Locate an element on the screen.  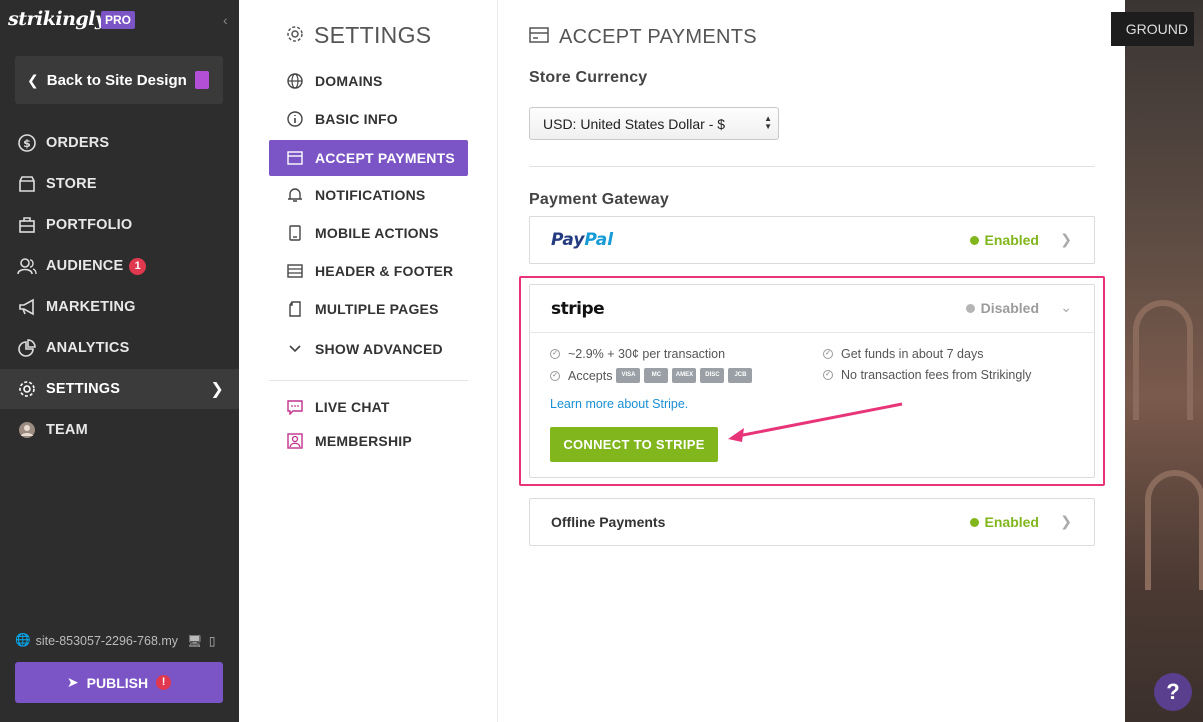
settings-nav-header-footer: HEADER & FOOTER is located at coordinates (368, 271).